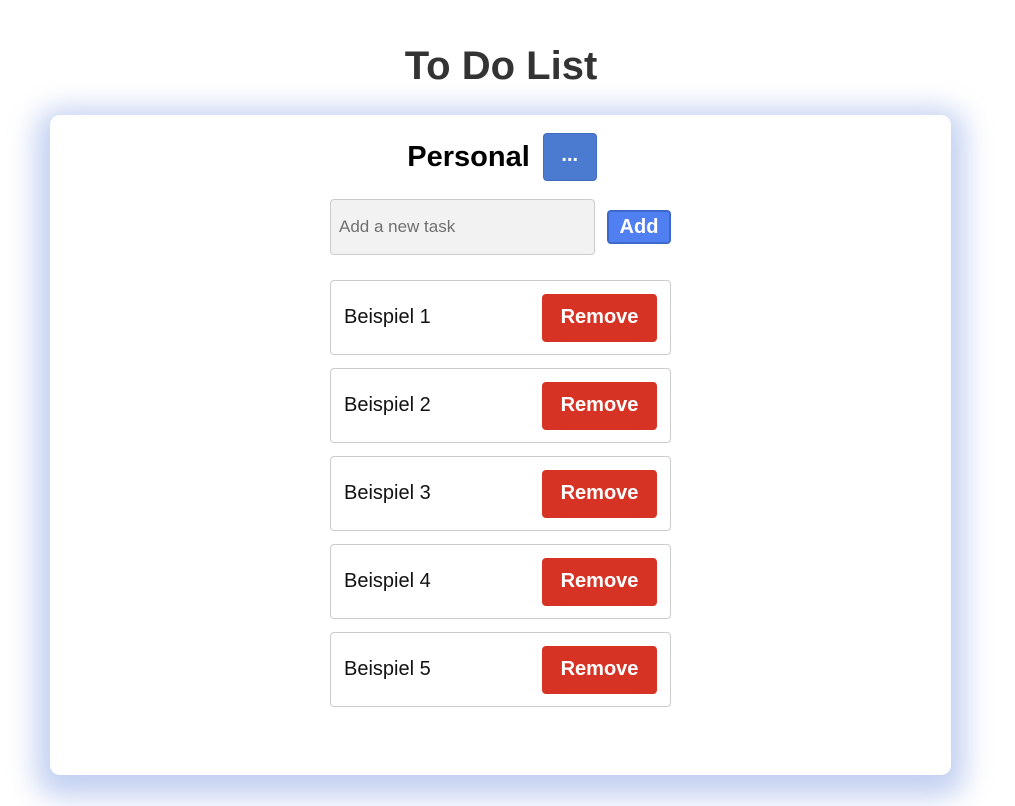  I want to click on task-label: Beispiel 1, so click(387, 317).